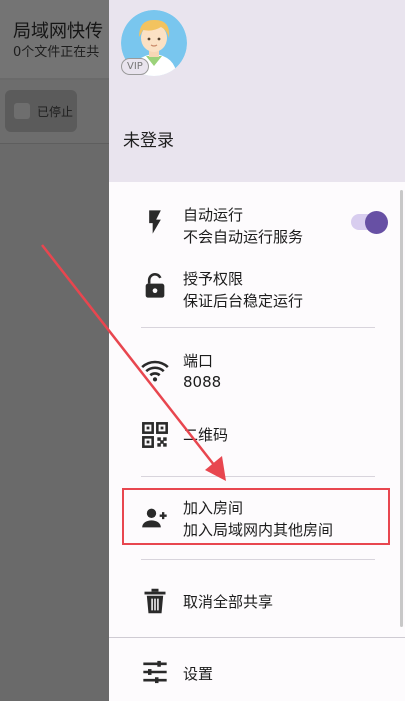 The height and width of the screenshot is (701, 405). Describe the element at coordinates (155, 370) in the screenshot. I see `wifi-icon` at that location.